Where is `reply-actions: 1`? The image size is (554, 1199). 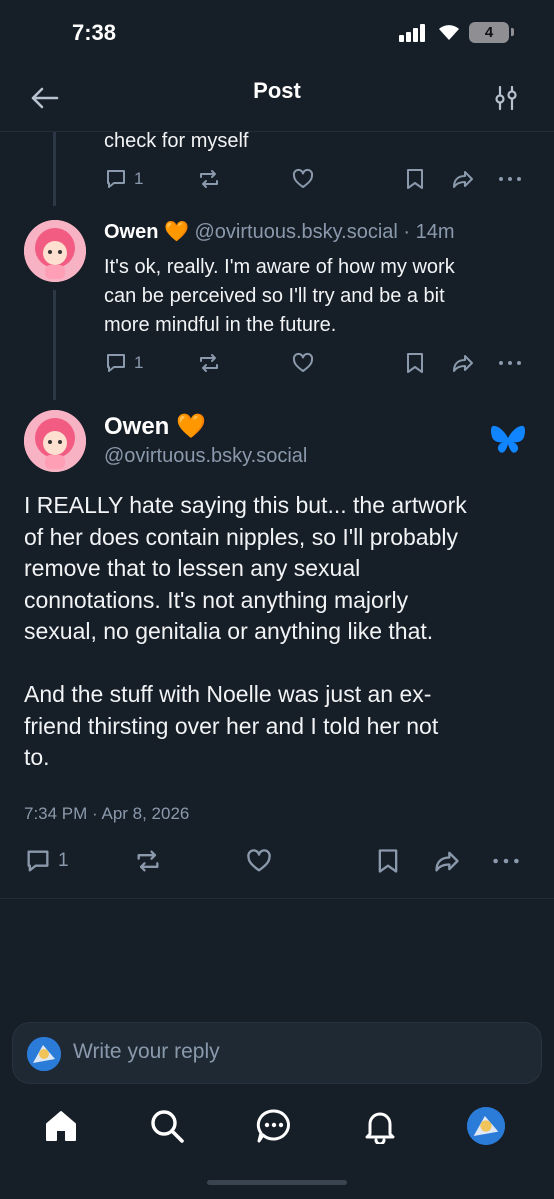 reply-actions: 1 is located at coordinates (277, 366).